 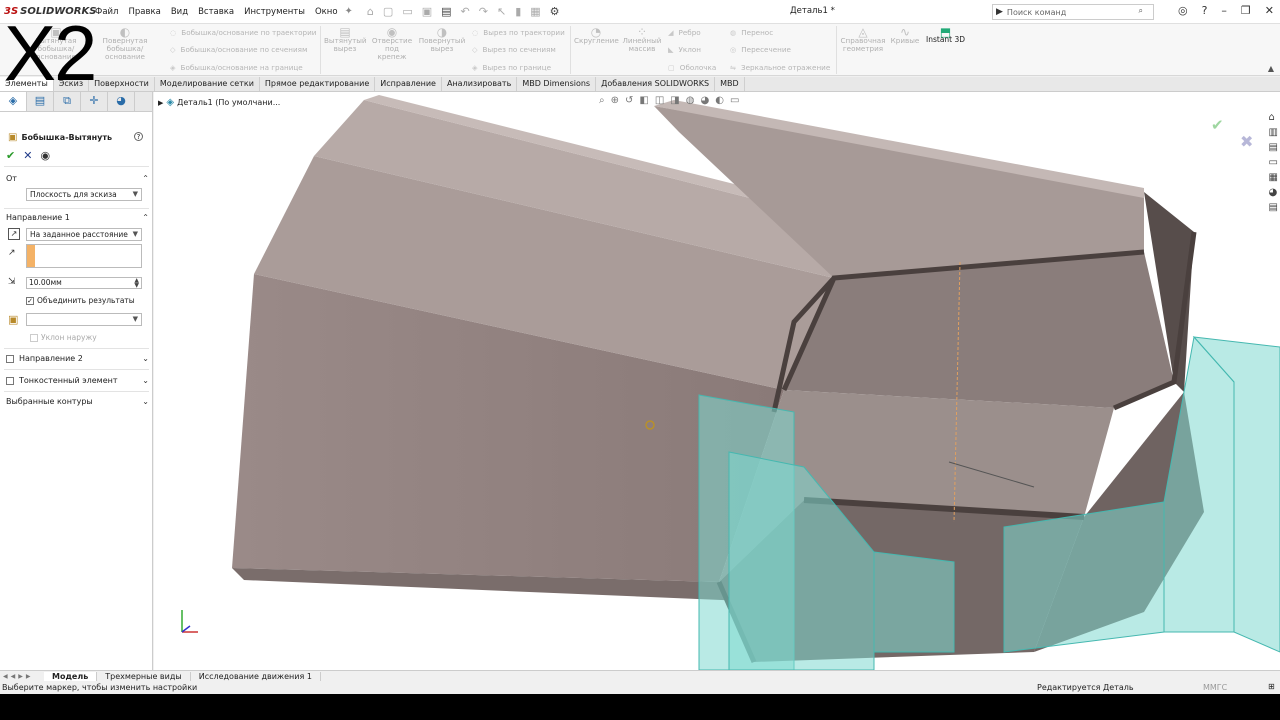 What do you see at coordinates (1246, 141) in the screenshot?
I see `confirm-corner-cancel-icon: ✖` at bounding box center [1246, 141].